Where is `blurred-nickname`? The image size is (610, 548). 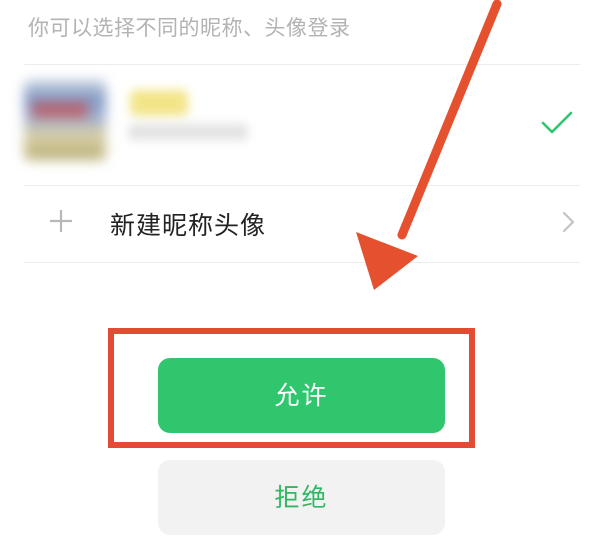
blurred-nickname is located at coordinates (159, 103).